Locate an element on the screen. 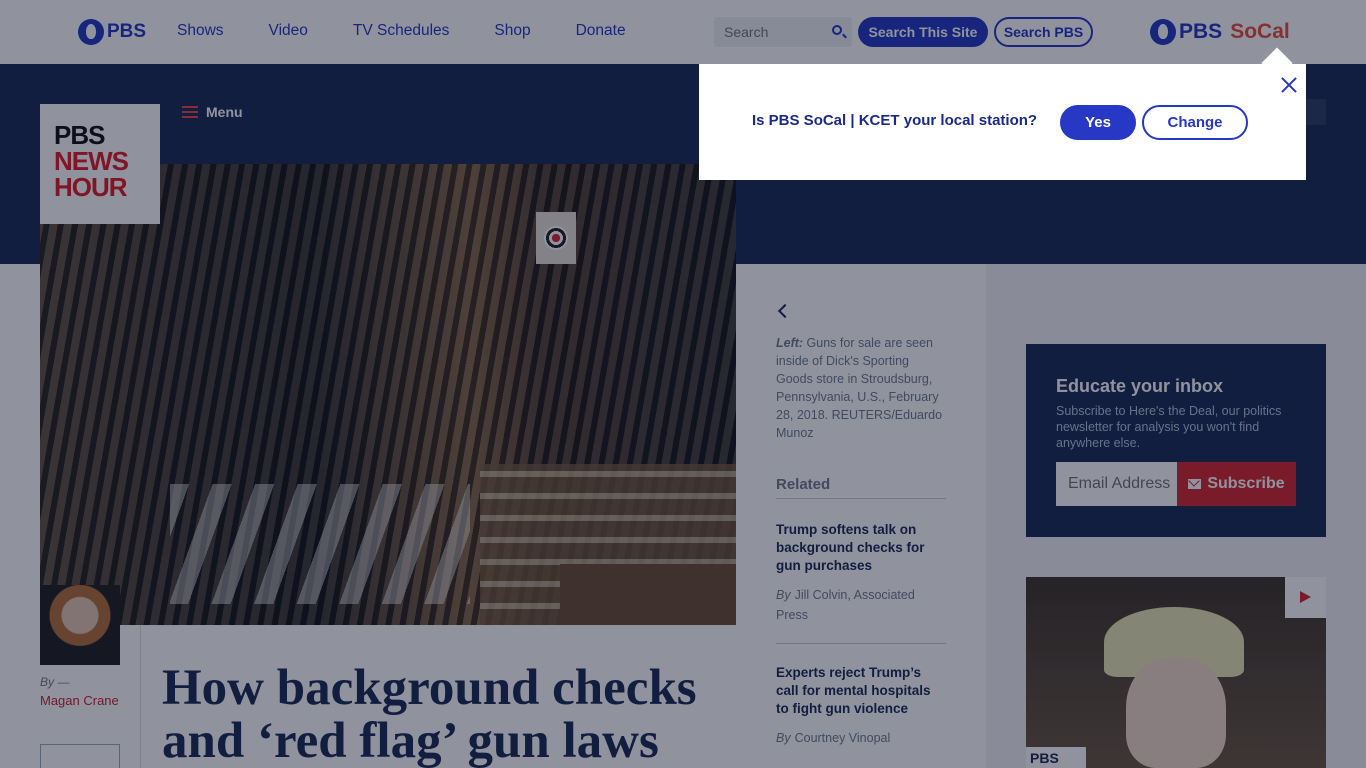  modal-question: Is PBS SoCal | KCET your local station? is located at coordinates (895, 120).